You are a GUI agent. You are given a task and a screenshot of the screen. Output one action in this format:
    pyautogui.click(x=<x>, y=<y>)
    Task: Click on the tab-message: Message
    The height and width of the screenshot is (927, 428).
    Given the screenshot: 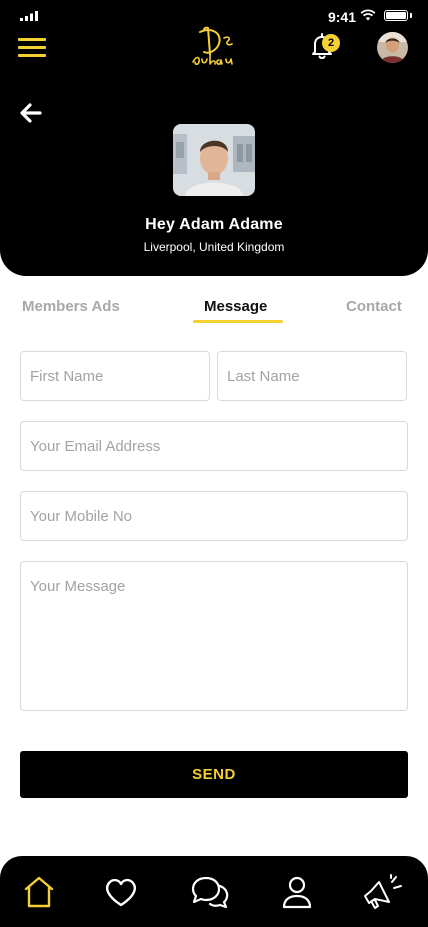 What is the action you would take?
    pyautogui.click(x=235, y=306)
    